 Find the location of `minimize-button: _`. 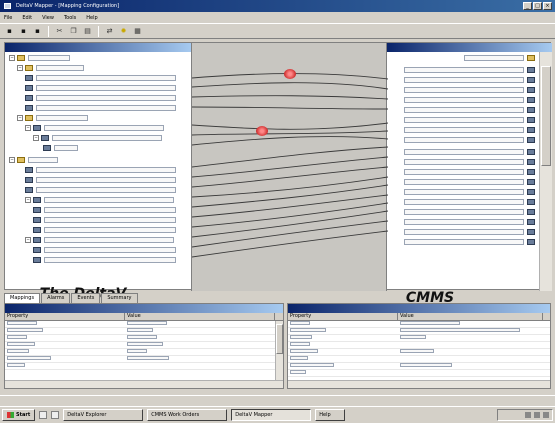

minimize-button: _ is located at coordinates (527, 6).